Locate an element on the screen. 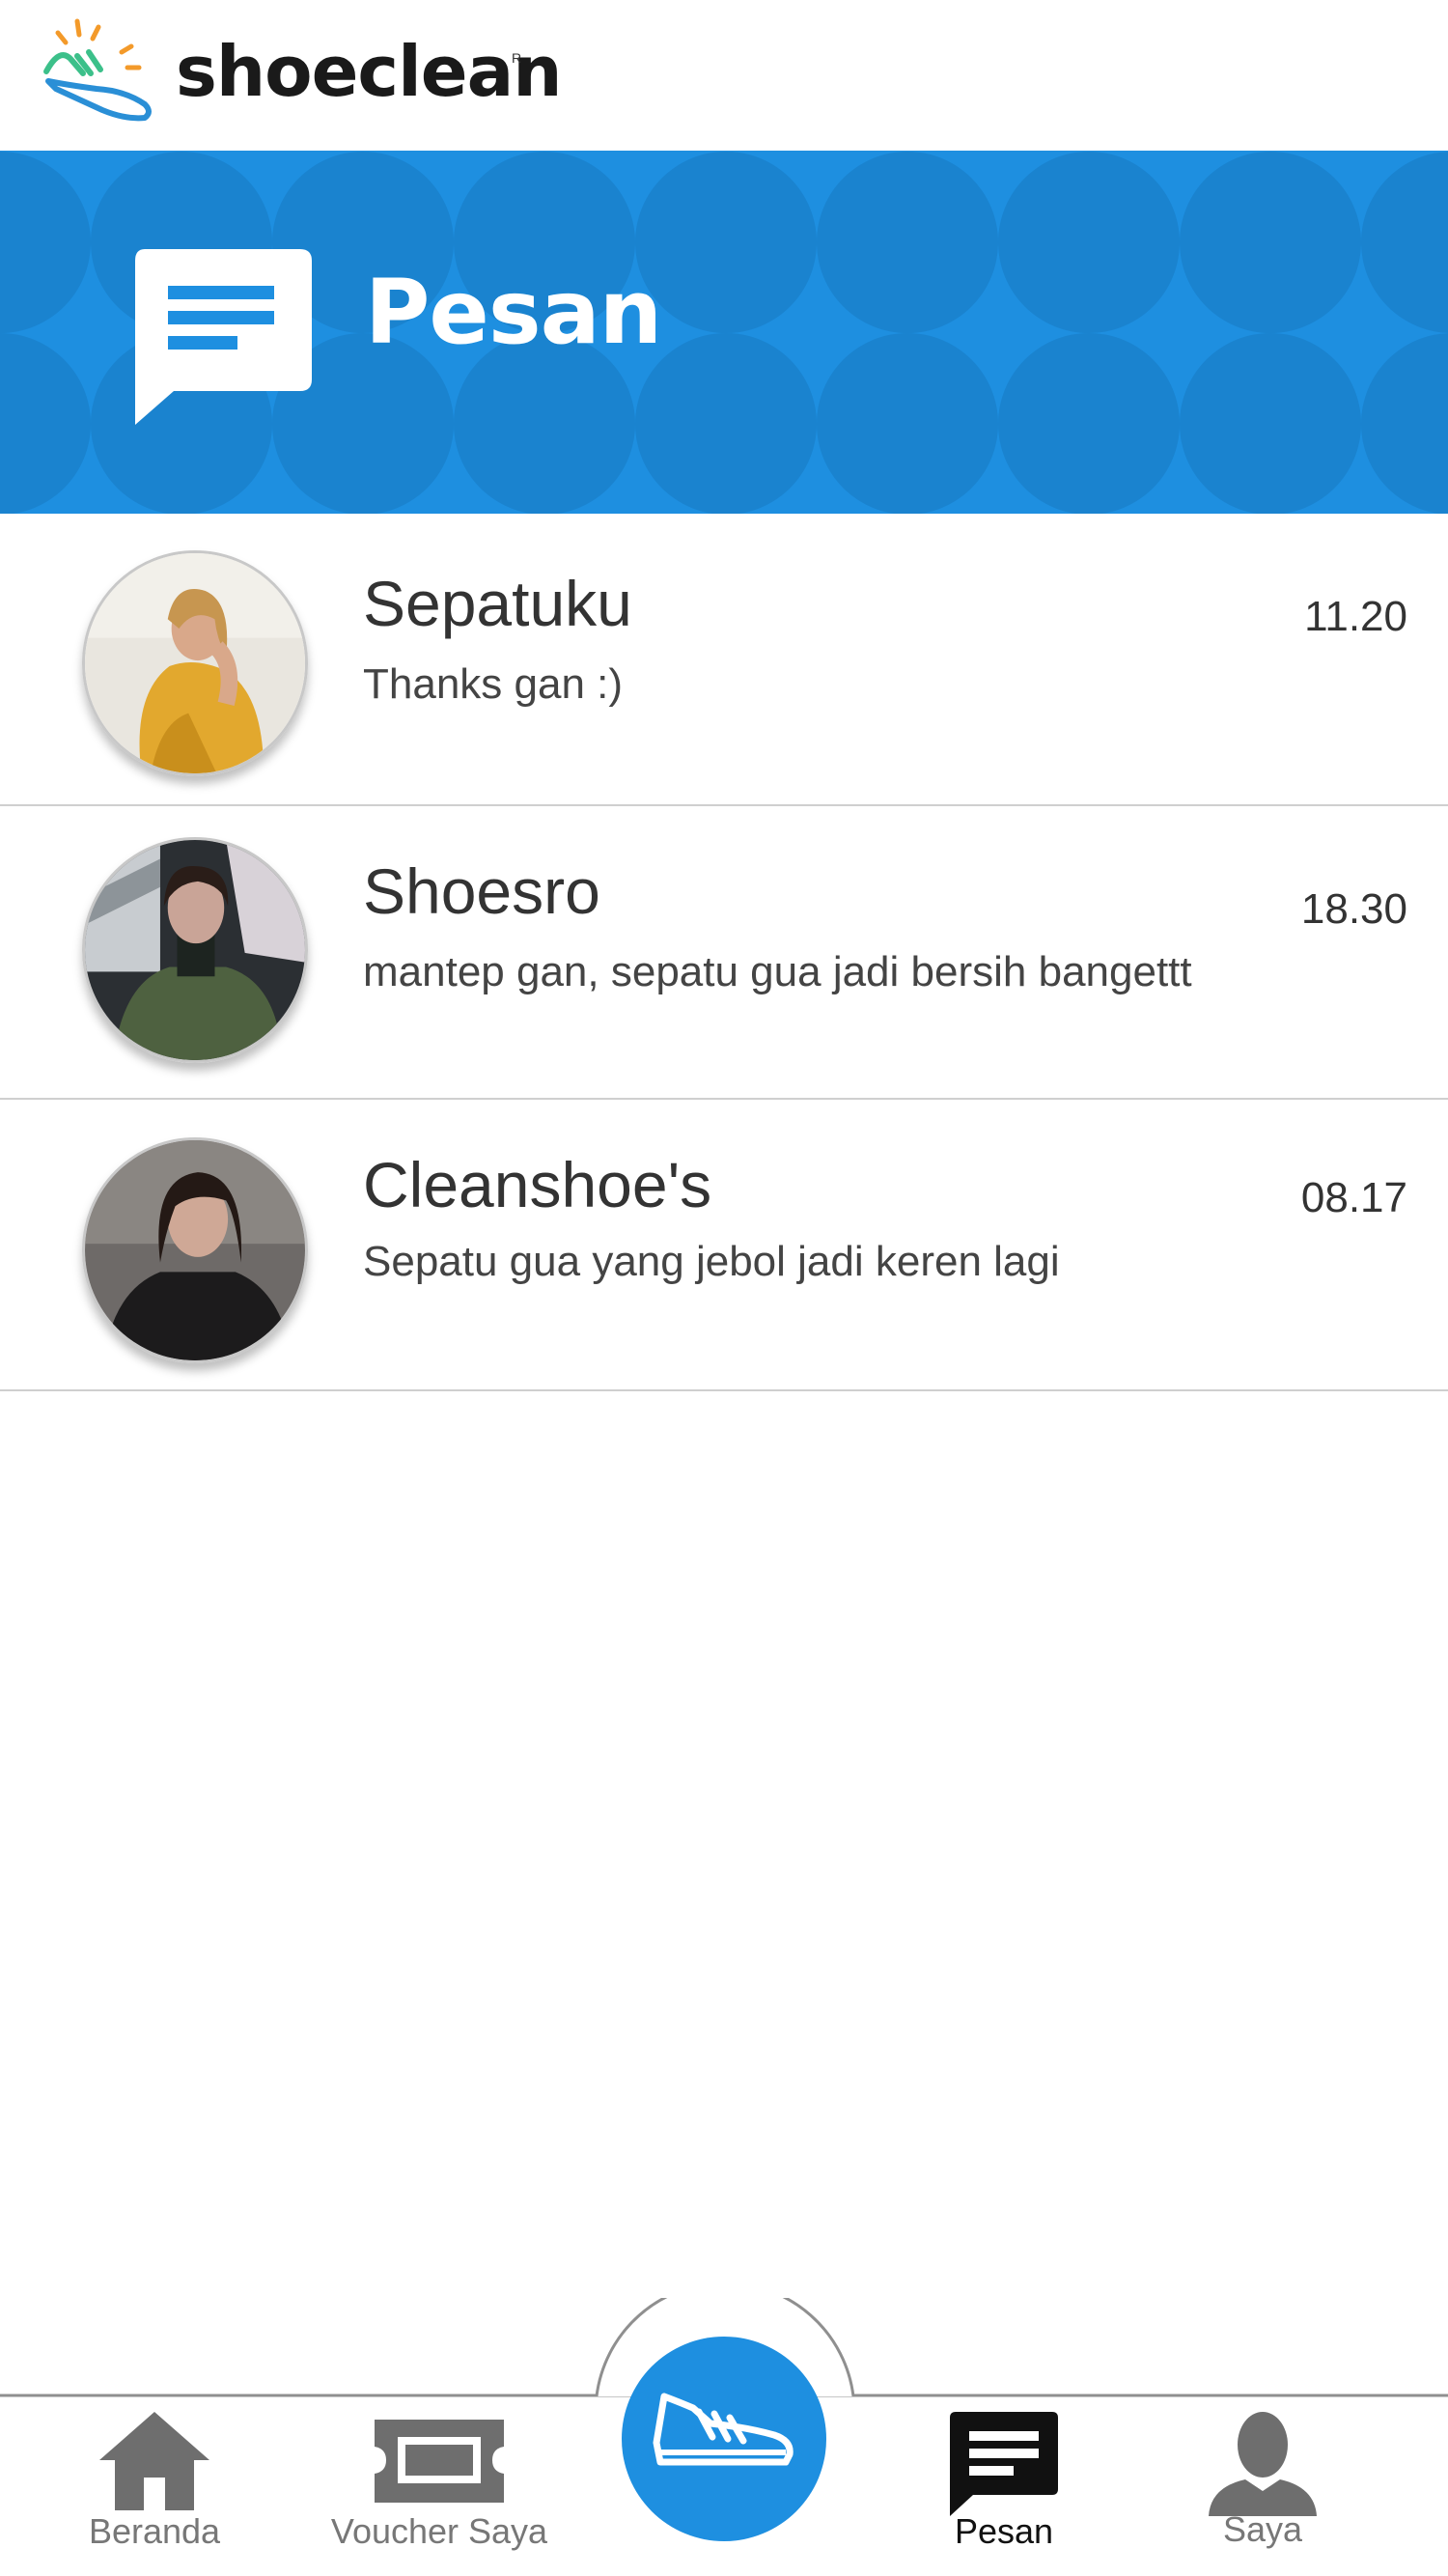  nav-label: Voucher Saya is located at coordinates (439, 2531).